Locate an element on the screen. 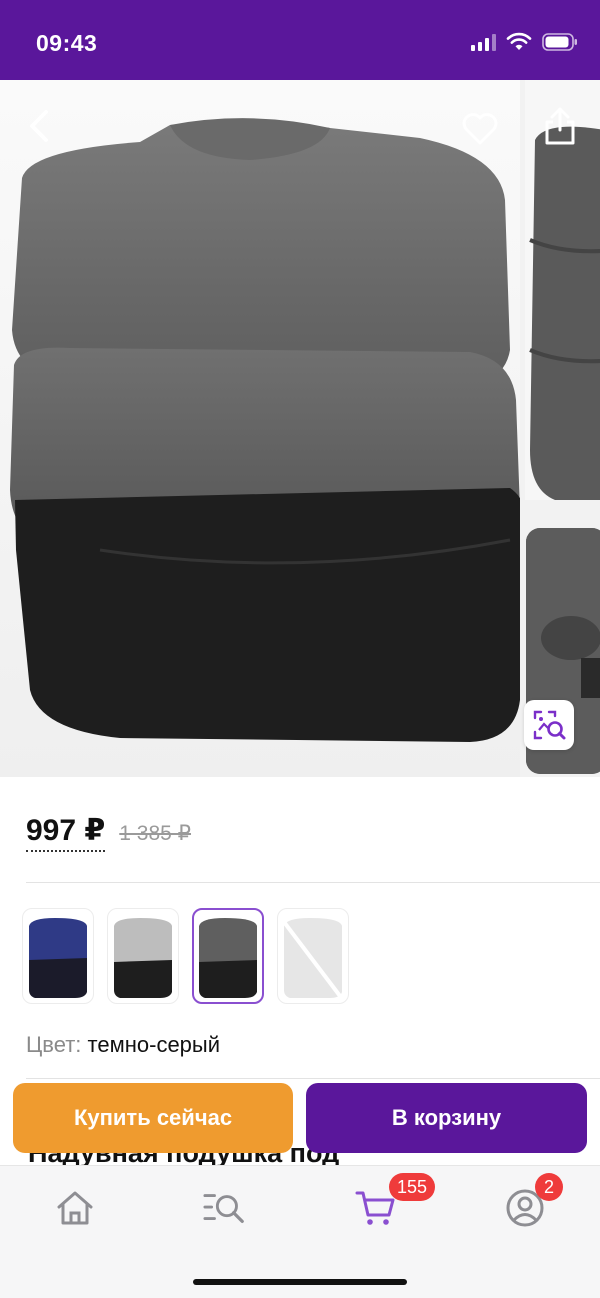  tab-catalog is located at coordinates (225, 1208).